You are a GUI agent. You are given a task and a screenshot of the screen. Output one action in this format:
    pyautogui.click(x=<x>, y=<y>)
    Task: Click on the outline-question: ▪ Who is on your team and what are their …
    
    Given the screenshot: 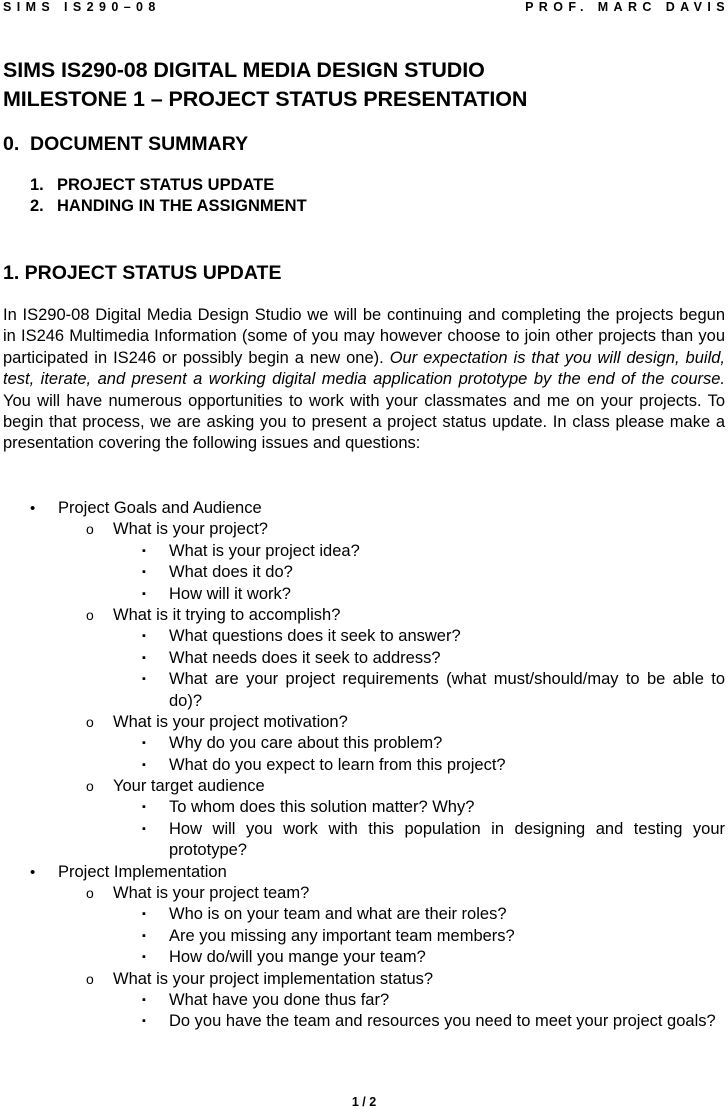 What is the action you would take?
    pyautogui.click(x=364, y=914)
    